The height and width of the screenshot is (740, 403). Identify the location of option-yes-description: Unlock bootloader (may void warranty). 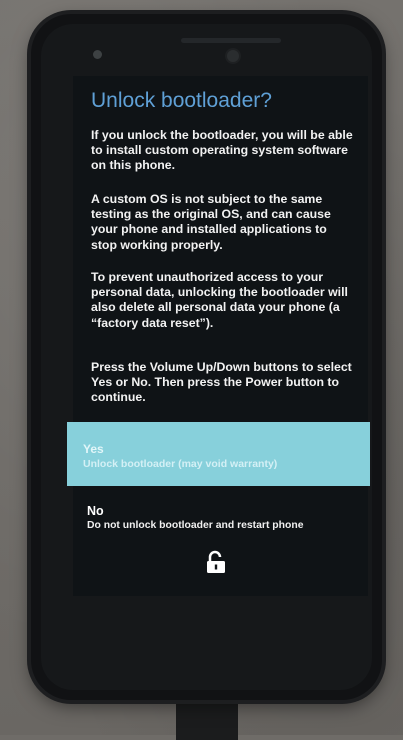
(180, 464).